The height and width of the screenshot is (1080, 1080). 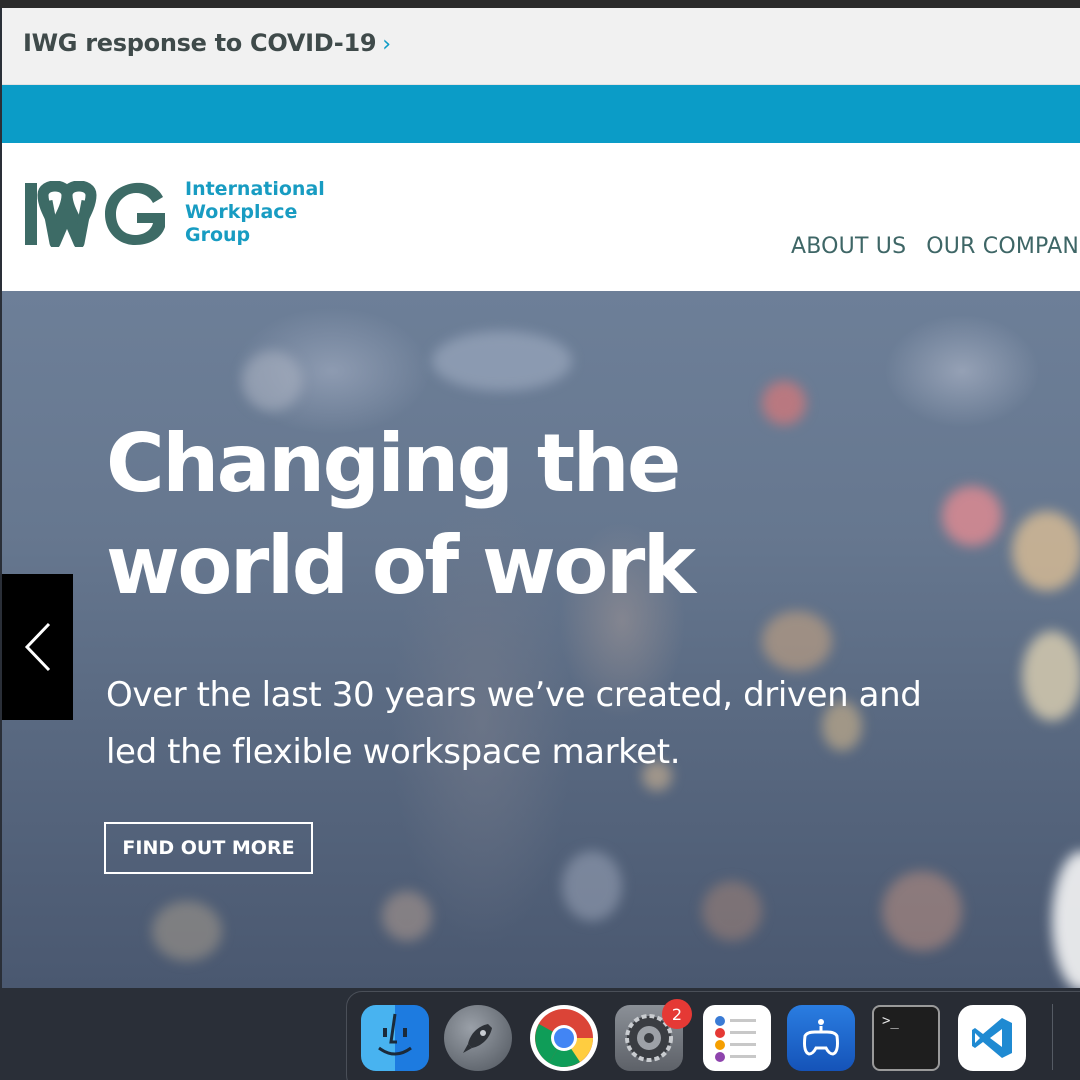 I want to click on launchpad-icon, so click(x=478, y=1038).